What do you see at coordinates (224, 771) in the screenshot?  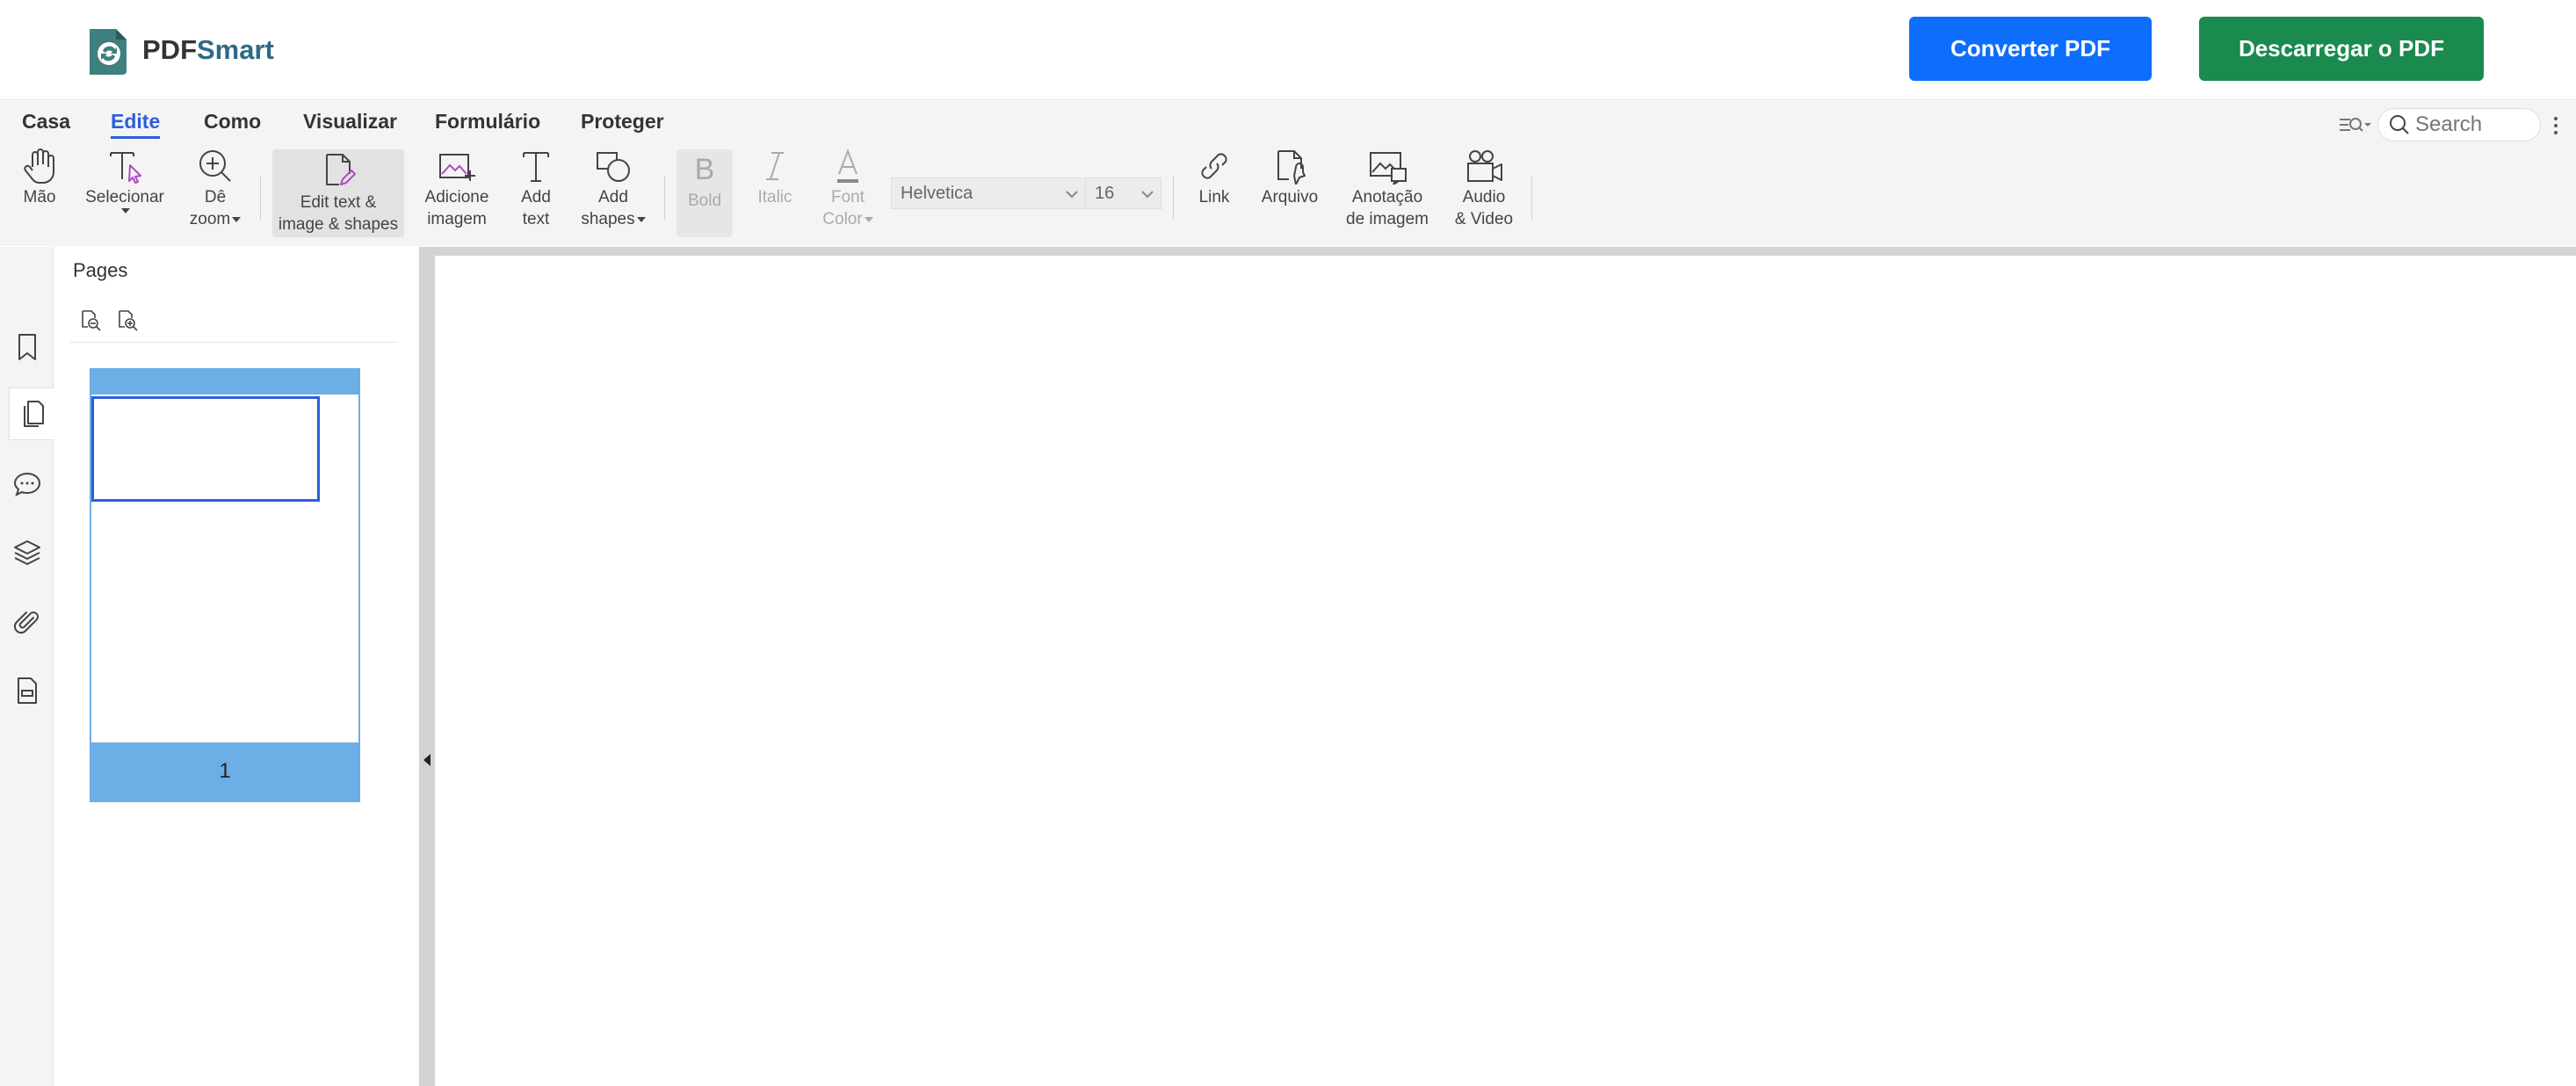 I see `thumbnail-page-number: 1` at bounding box center [224, 771].